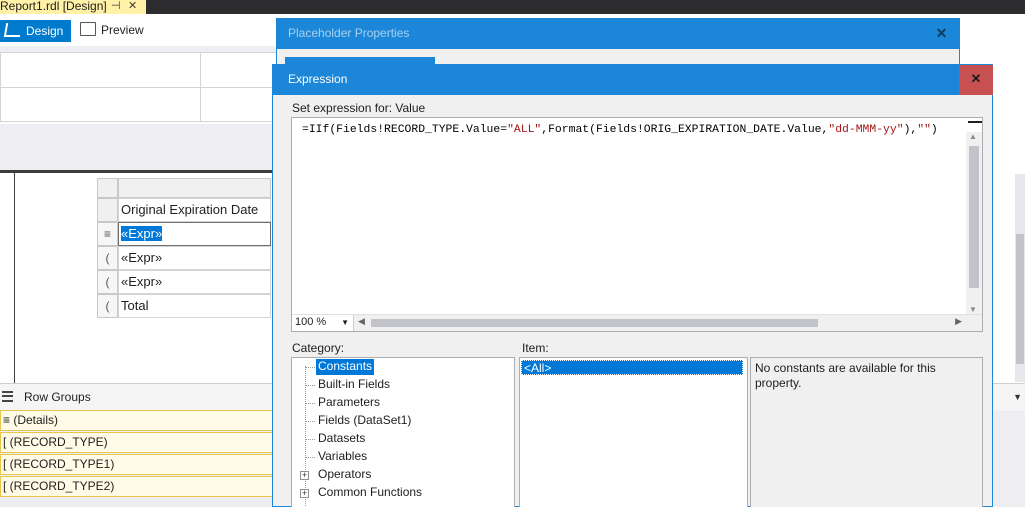 This screenshot has height=507, width=1025. What do you see at coordinates (145, 397) in the screenshot?
I see `row-groups-header: Row Groups` at bounding box center [145, 397].